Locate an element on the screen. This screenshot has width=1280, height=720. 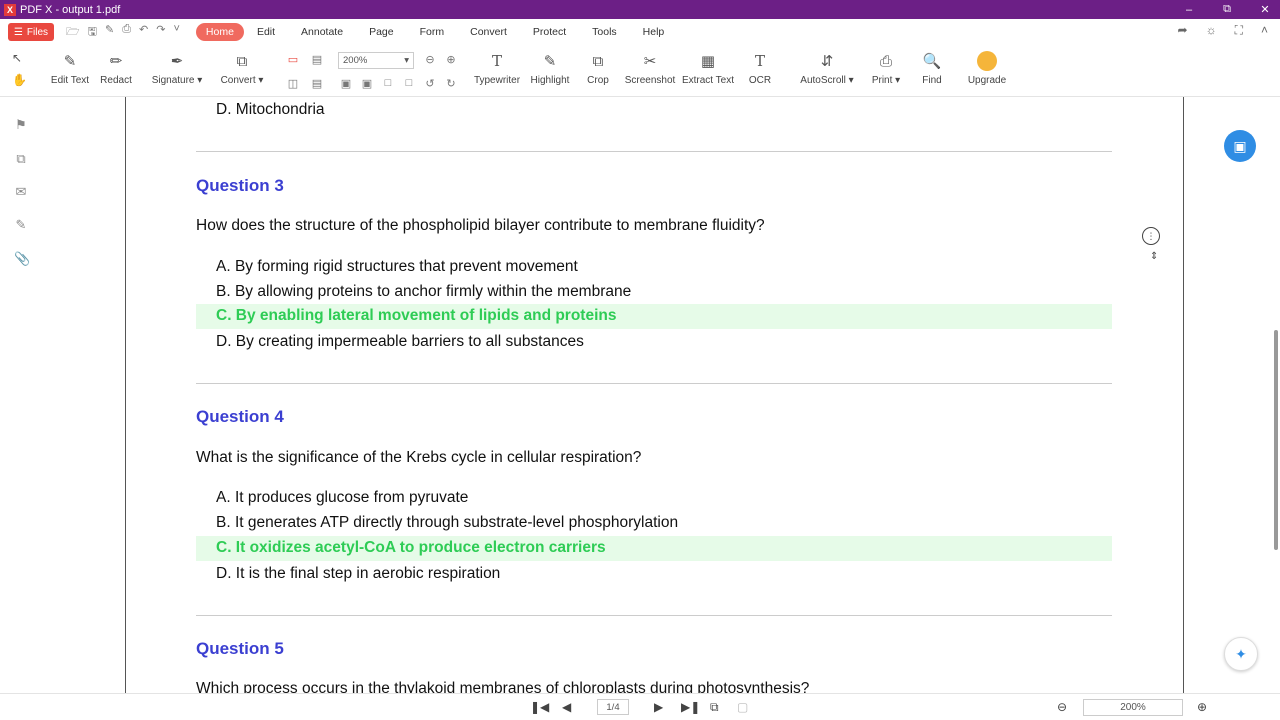
autoscroll-button: ⇵ AutoScroll ▾ is located at coordinates (827, 68).